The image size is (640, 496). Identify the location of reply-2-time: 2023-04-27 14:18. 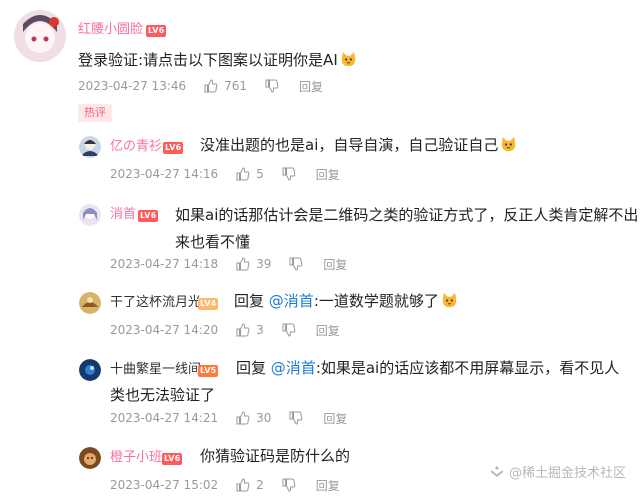
(164, 264).